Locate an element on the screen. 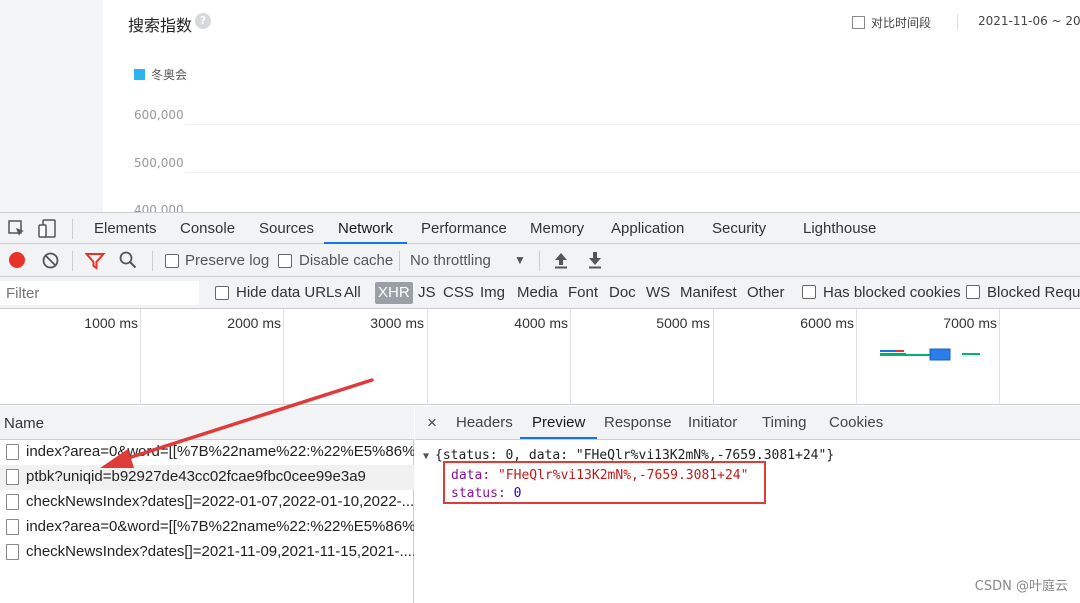  tab-sources: Sources is located at coordinates (286, 228).